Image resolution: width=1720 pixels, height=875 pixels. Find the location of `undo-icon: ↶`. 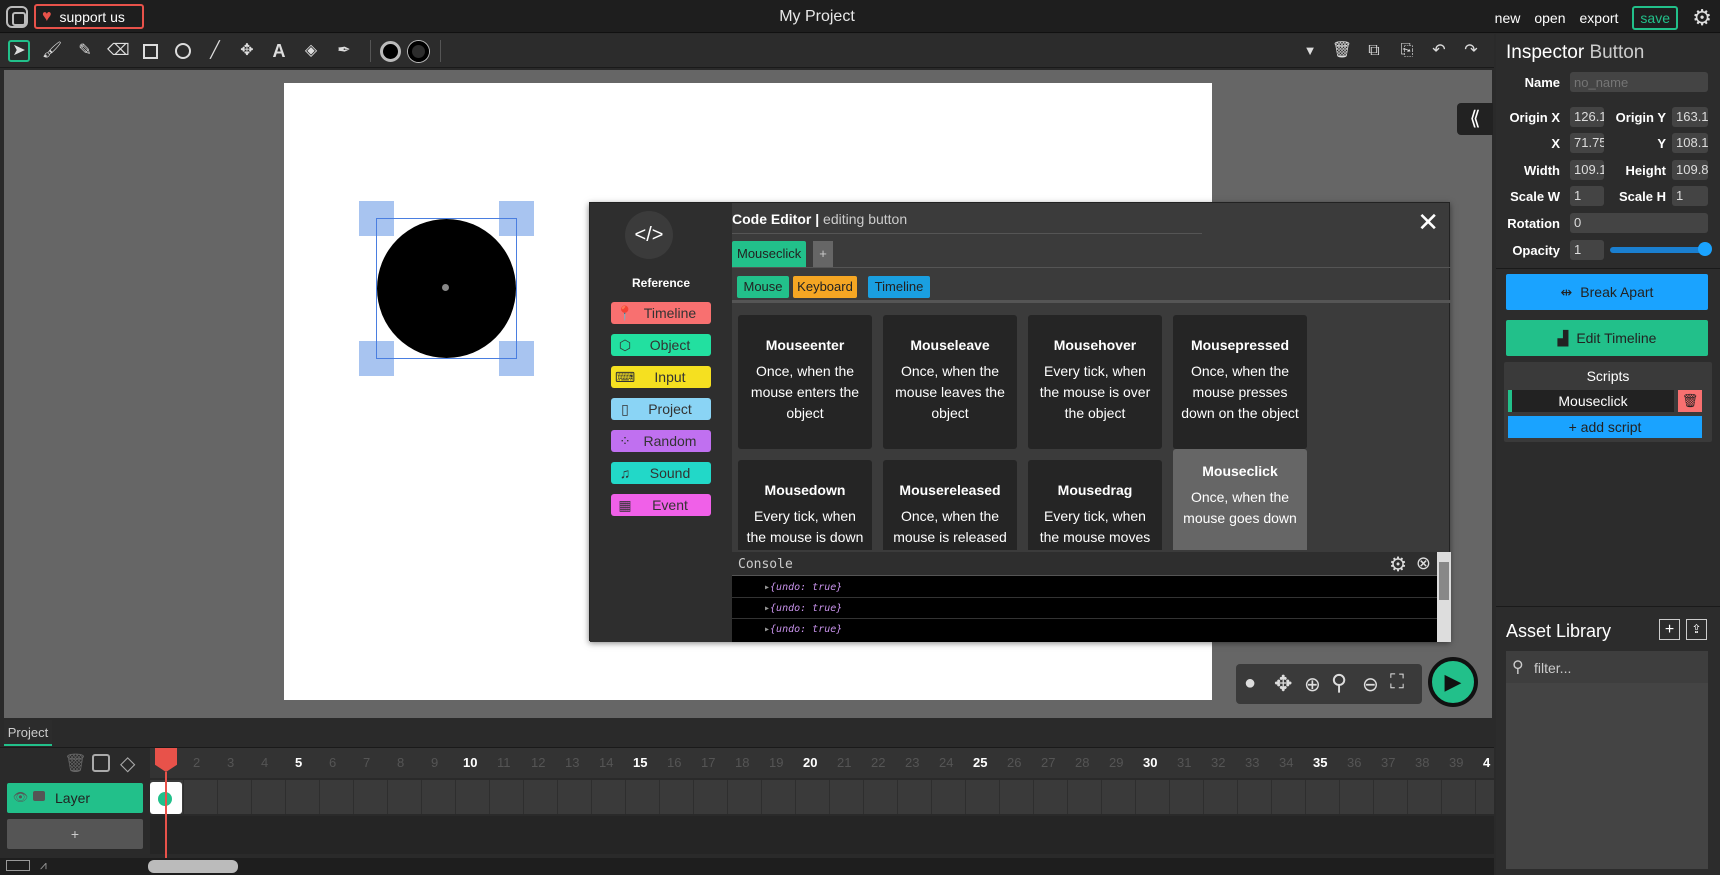

undo-icon: ↶ is located at coordinates (1439, 51).